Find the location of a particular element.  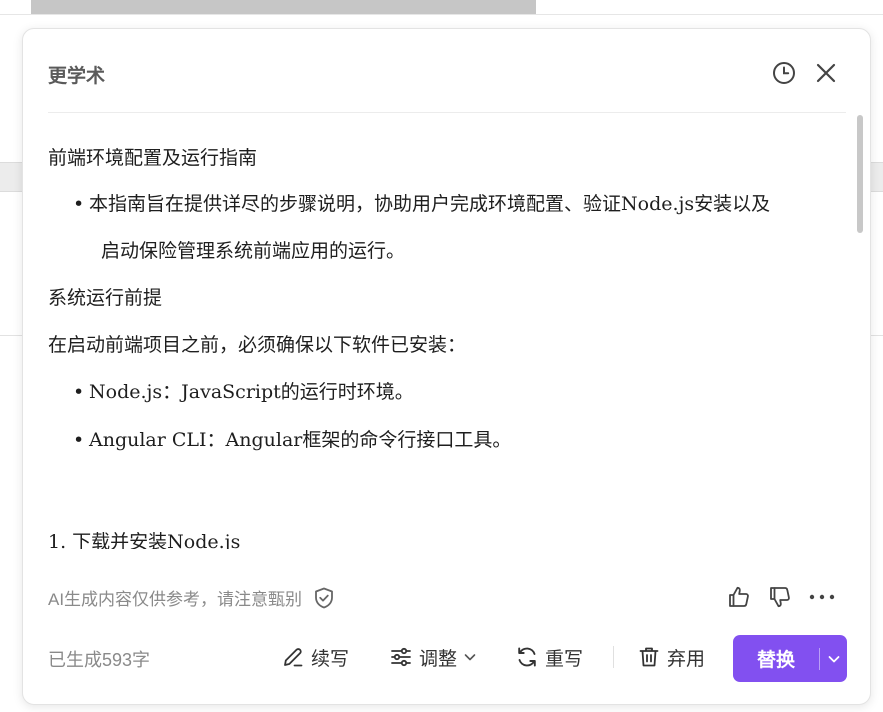

ai-disclaimer: AI生成内容仅供参考，请注意甄别 is located at coordinates (192, 597).